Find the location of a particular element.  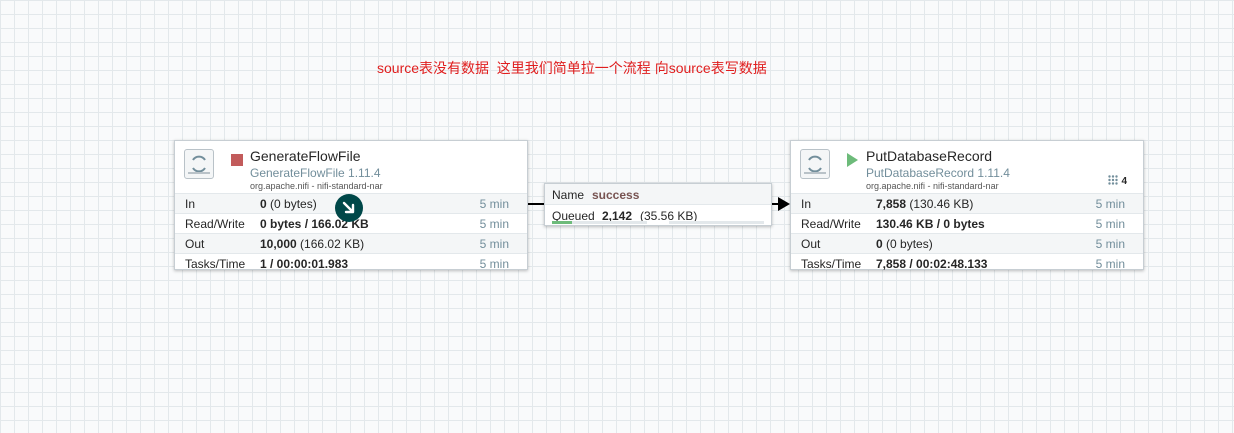

stat-value: 1 / 00:00:01.983 is located at coordinates (304, 264).